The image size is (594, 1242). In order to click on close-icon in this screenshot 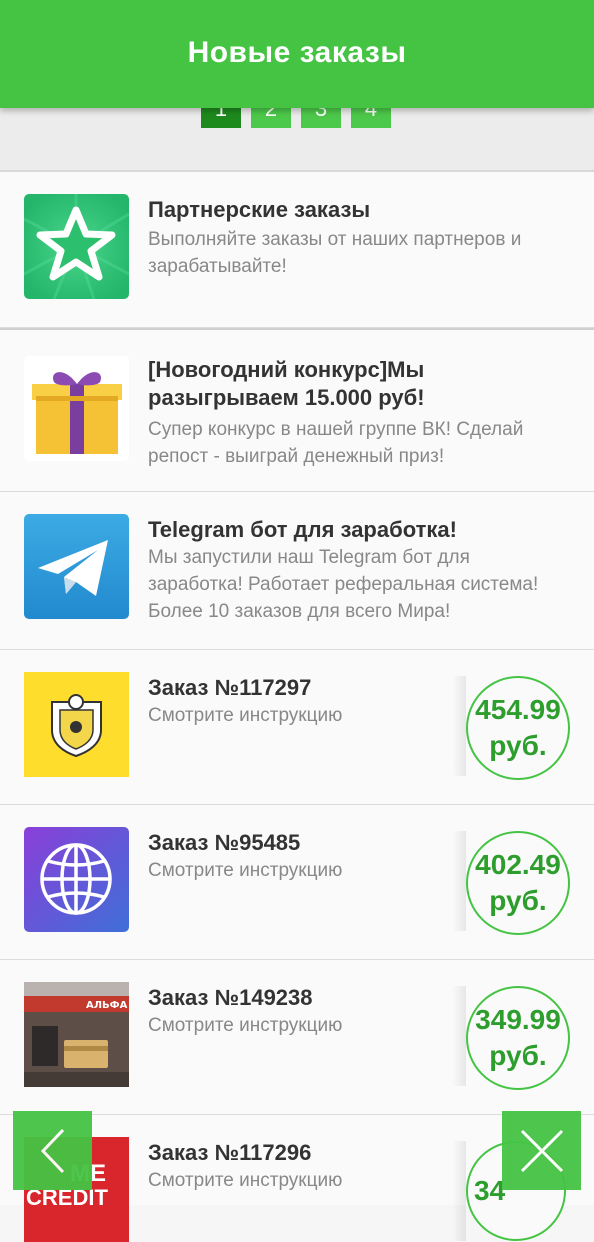, I will do `click(541, 1150)`.